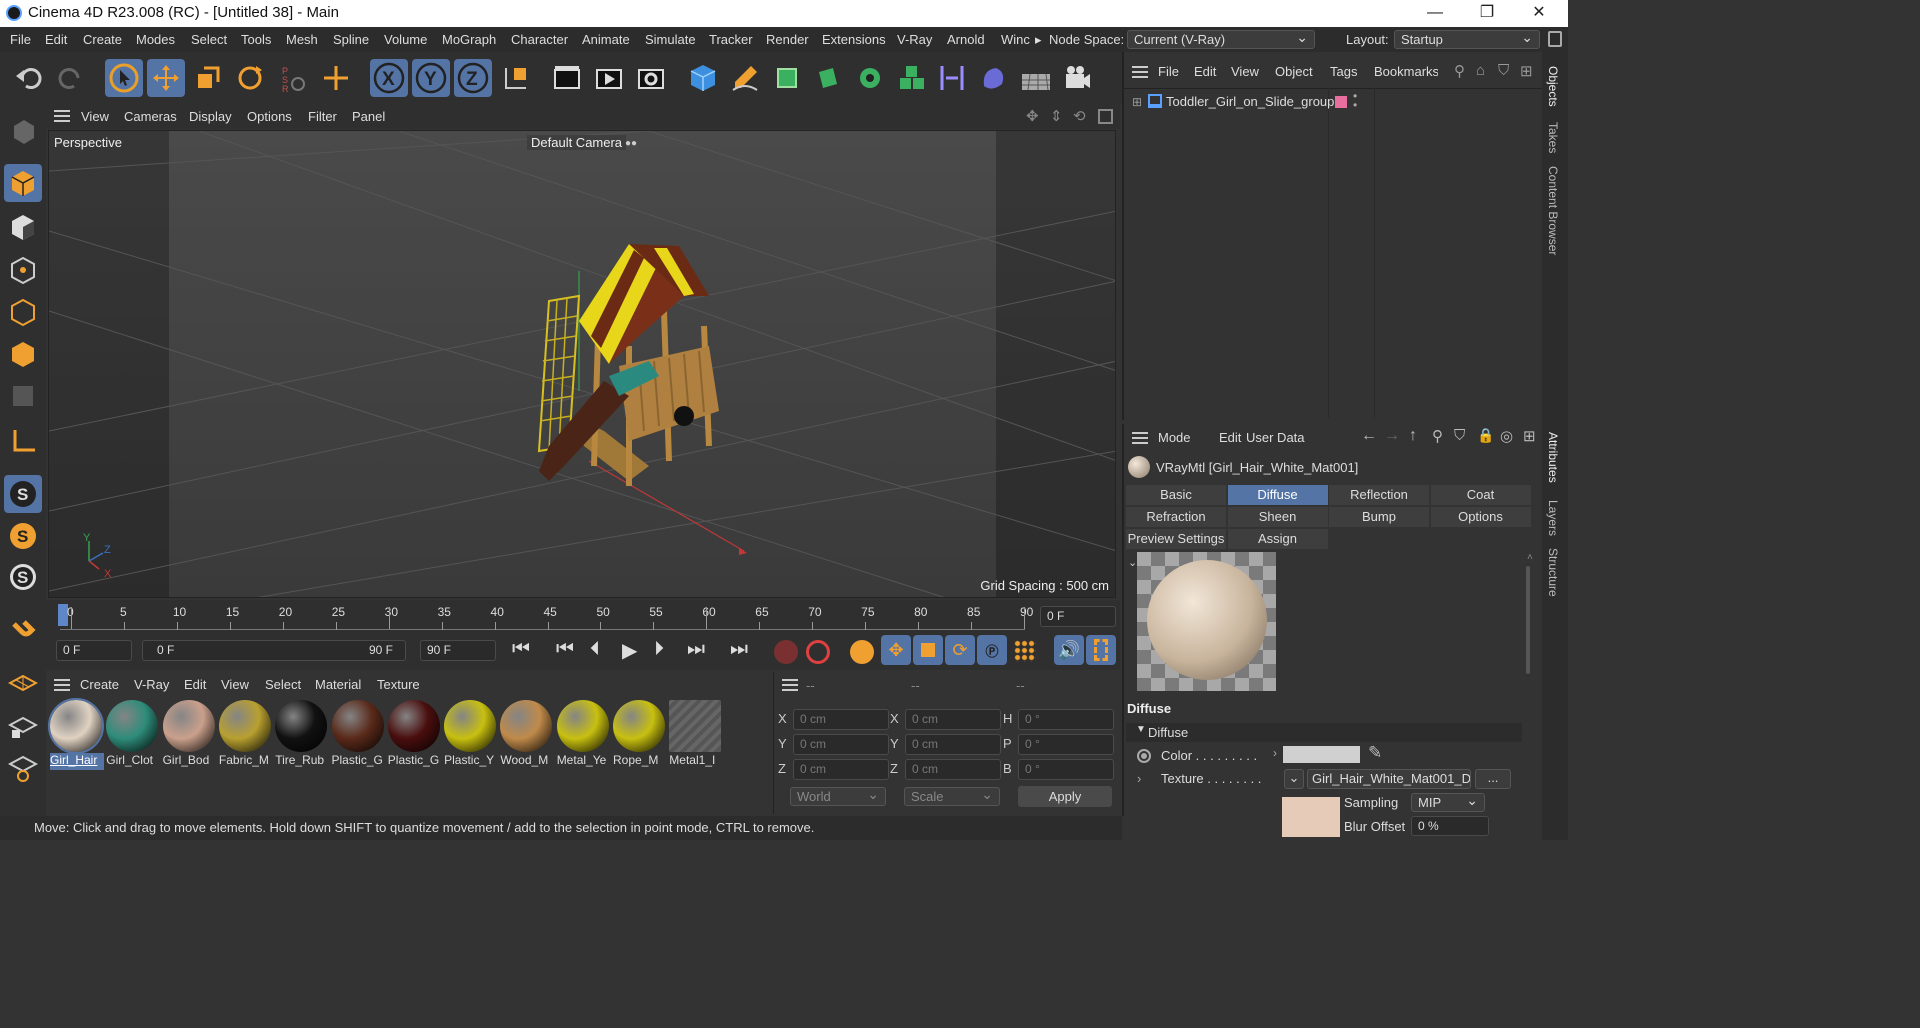 The image size is (1920, 1028). What do you see at coordinates (1205, 71) in the screenshot?
I see `object-menu-edit: Edit` at bounding box center [1205, 71].